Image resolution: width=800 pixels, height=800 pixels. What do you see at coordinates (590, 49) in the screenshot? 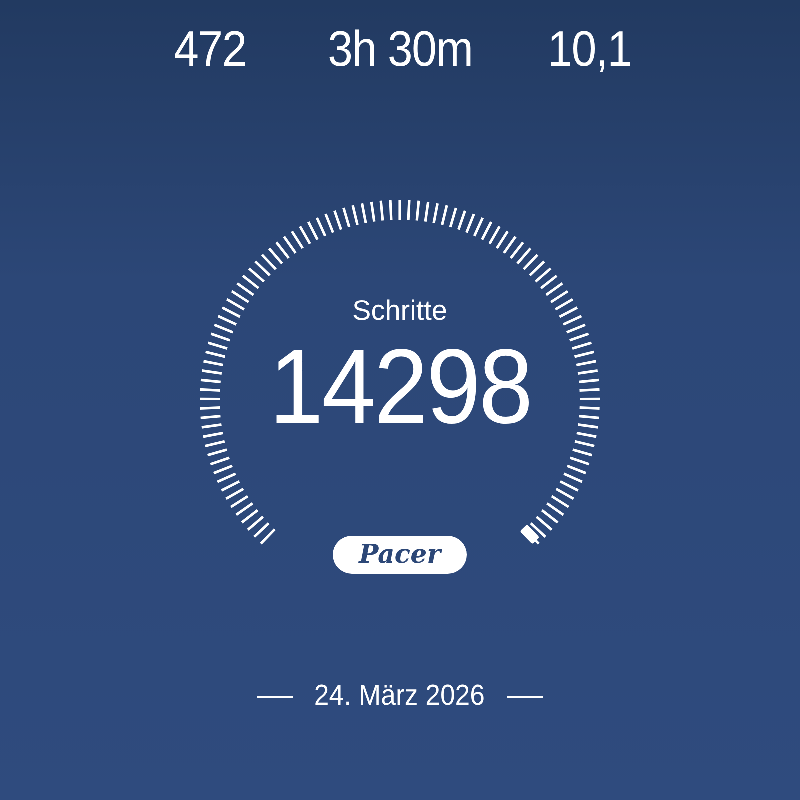
I see `stat-value: 10,1` at bounding box center [590, 49].